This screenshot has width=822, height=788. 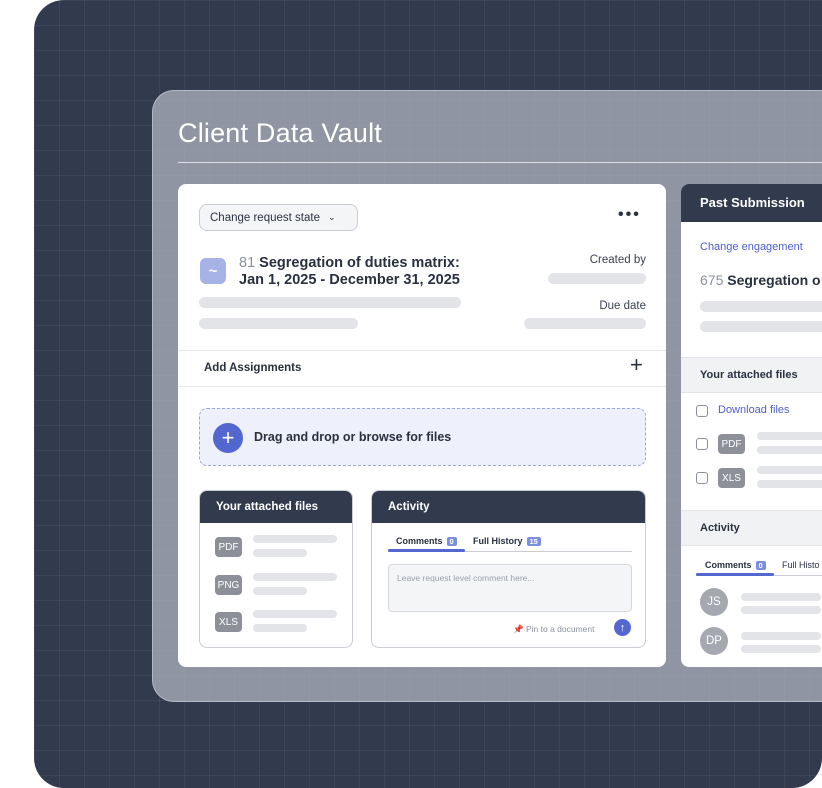 I want to click on add-assignment-plus-icon: +, so click(x=636, y=365).